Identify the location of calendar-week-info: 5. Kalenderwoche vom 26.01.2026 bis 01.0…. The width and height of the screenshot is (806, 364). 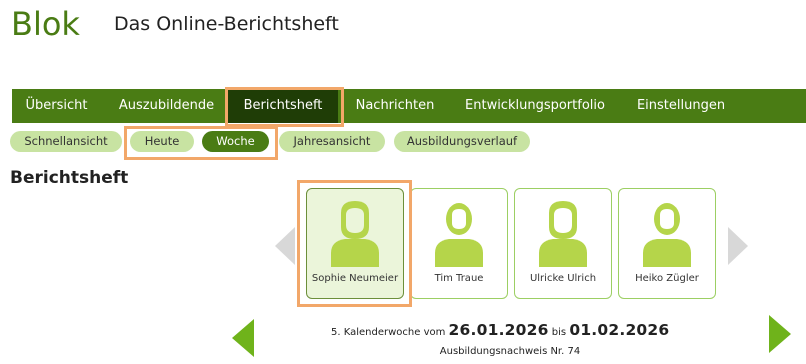
(500, 330).